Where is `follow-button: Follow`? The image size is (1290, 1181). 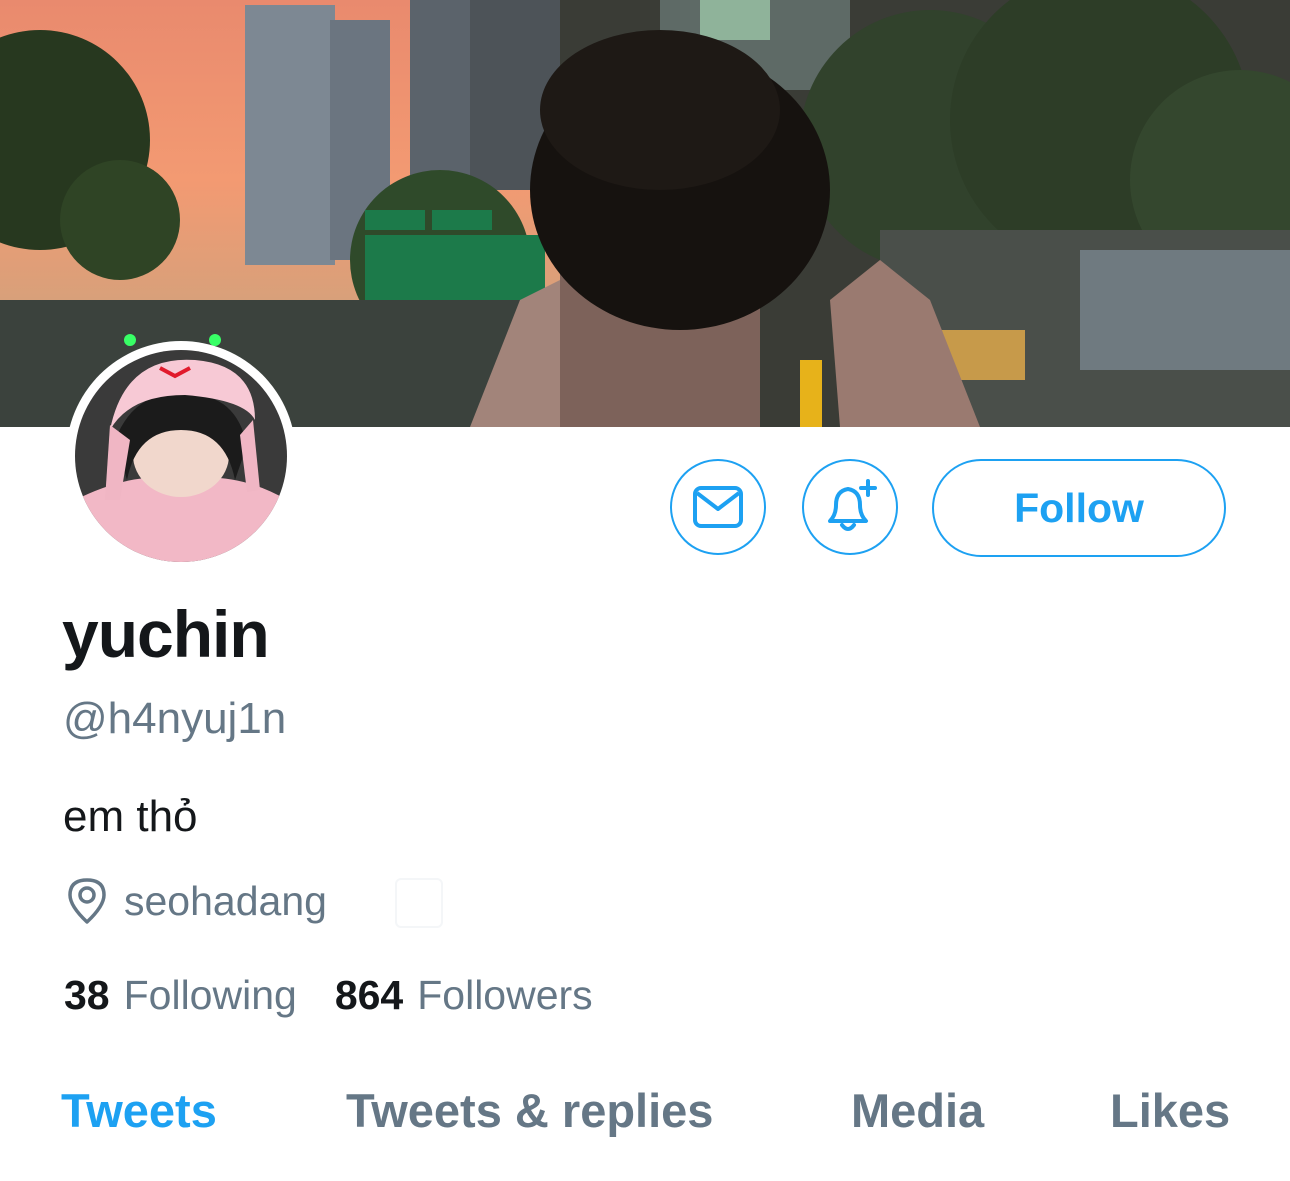 follow-button: Follow is located at coordinates (1079, 508).